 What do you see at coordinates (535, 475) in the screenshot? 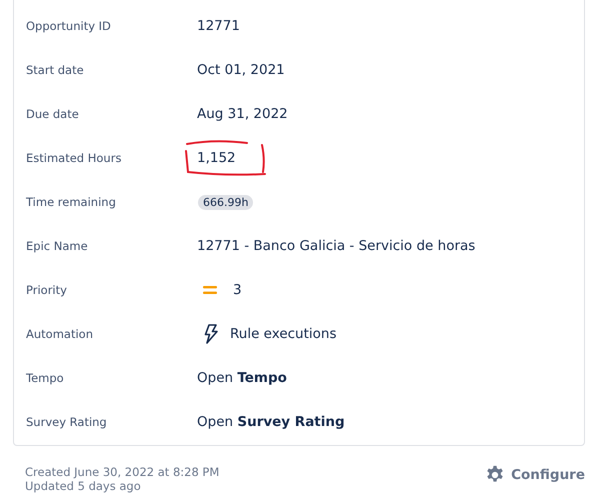
I see `configure-button: Configure` at bounding box center [535, 475].